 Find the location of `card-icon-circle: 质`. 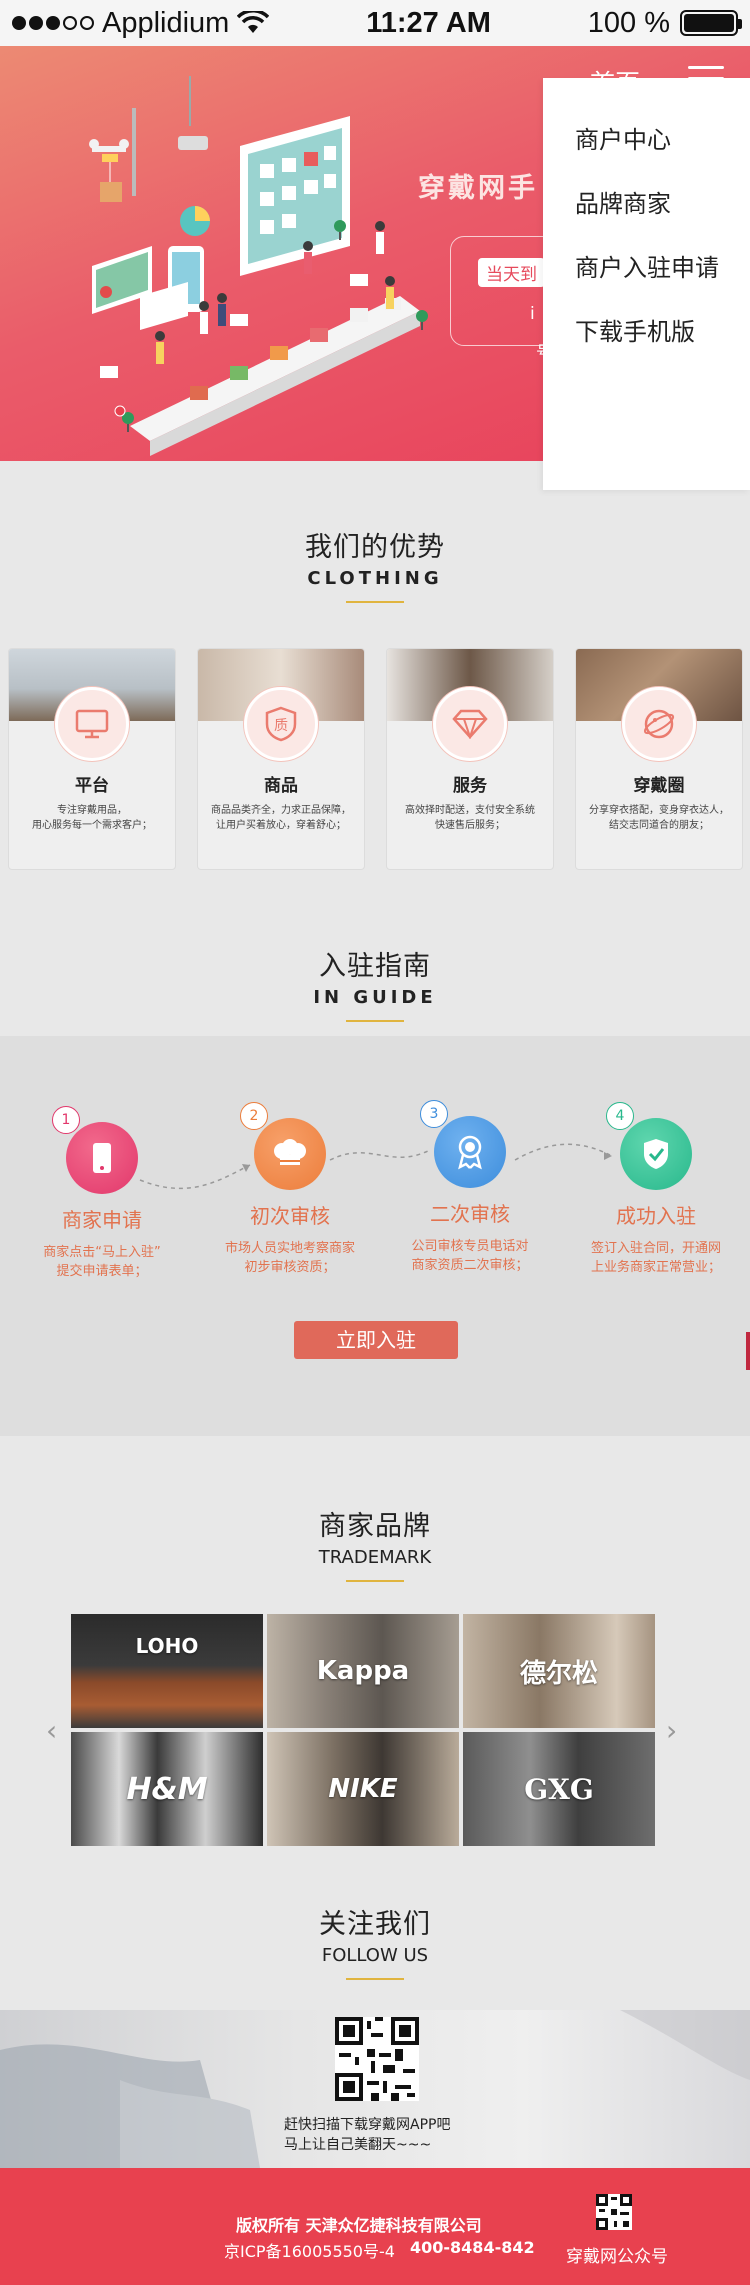

card-icon-circle: 质 is located at coordinates (281, 724).